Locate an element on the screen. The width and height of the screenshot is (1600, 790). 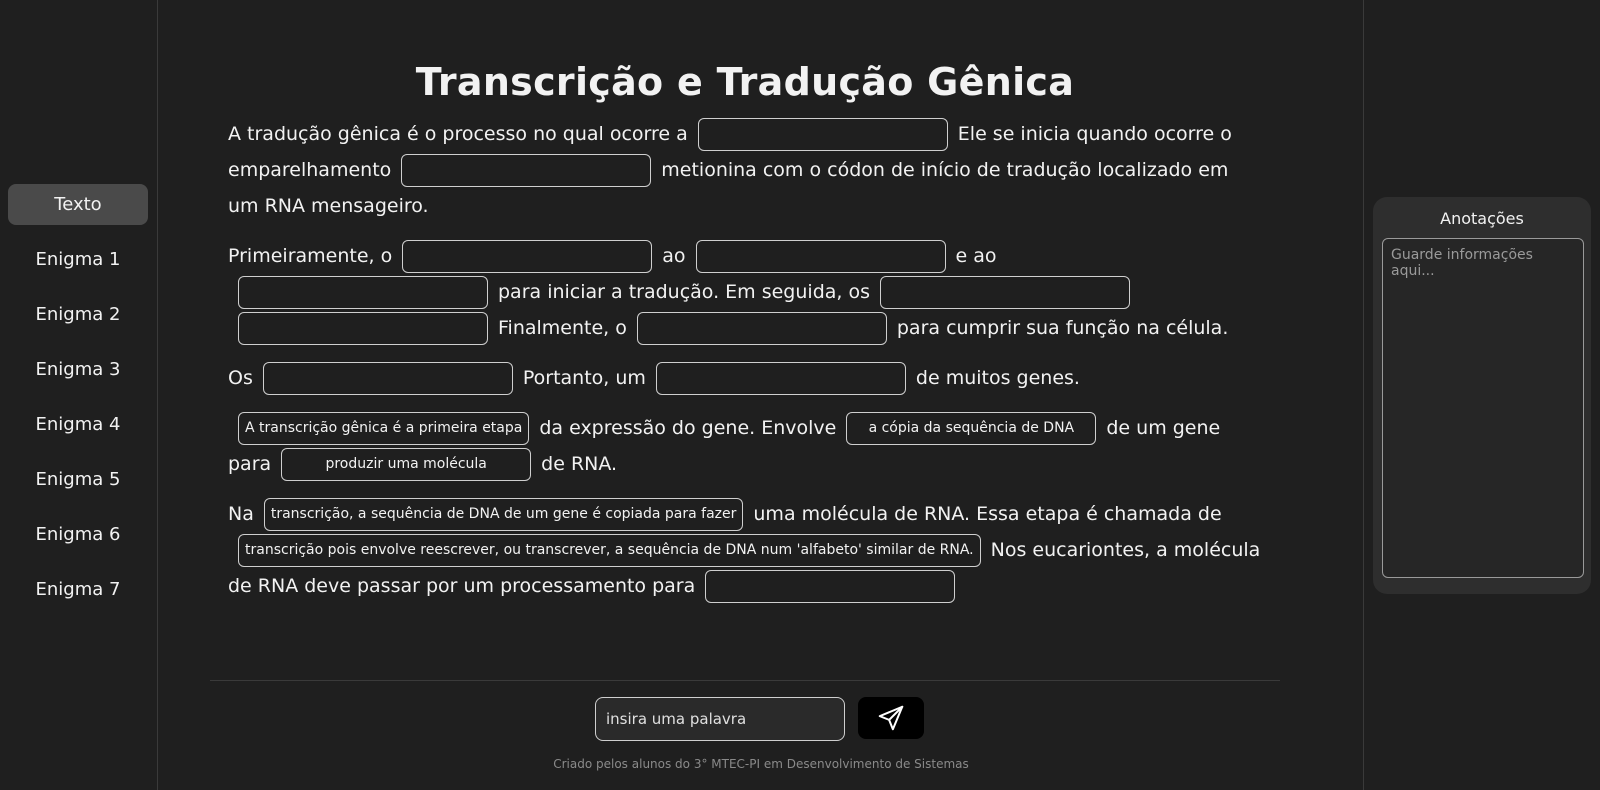
send-button is located at coordinates (891, 718).